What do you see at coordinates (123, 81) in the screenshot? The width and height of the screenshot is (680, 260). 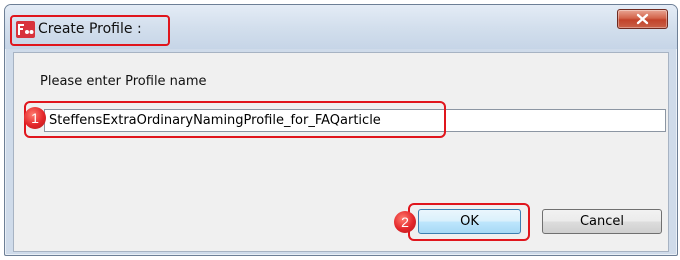 I see `profile-name-label: Please enter Profile name` at bounding box center [123, 81].